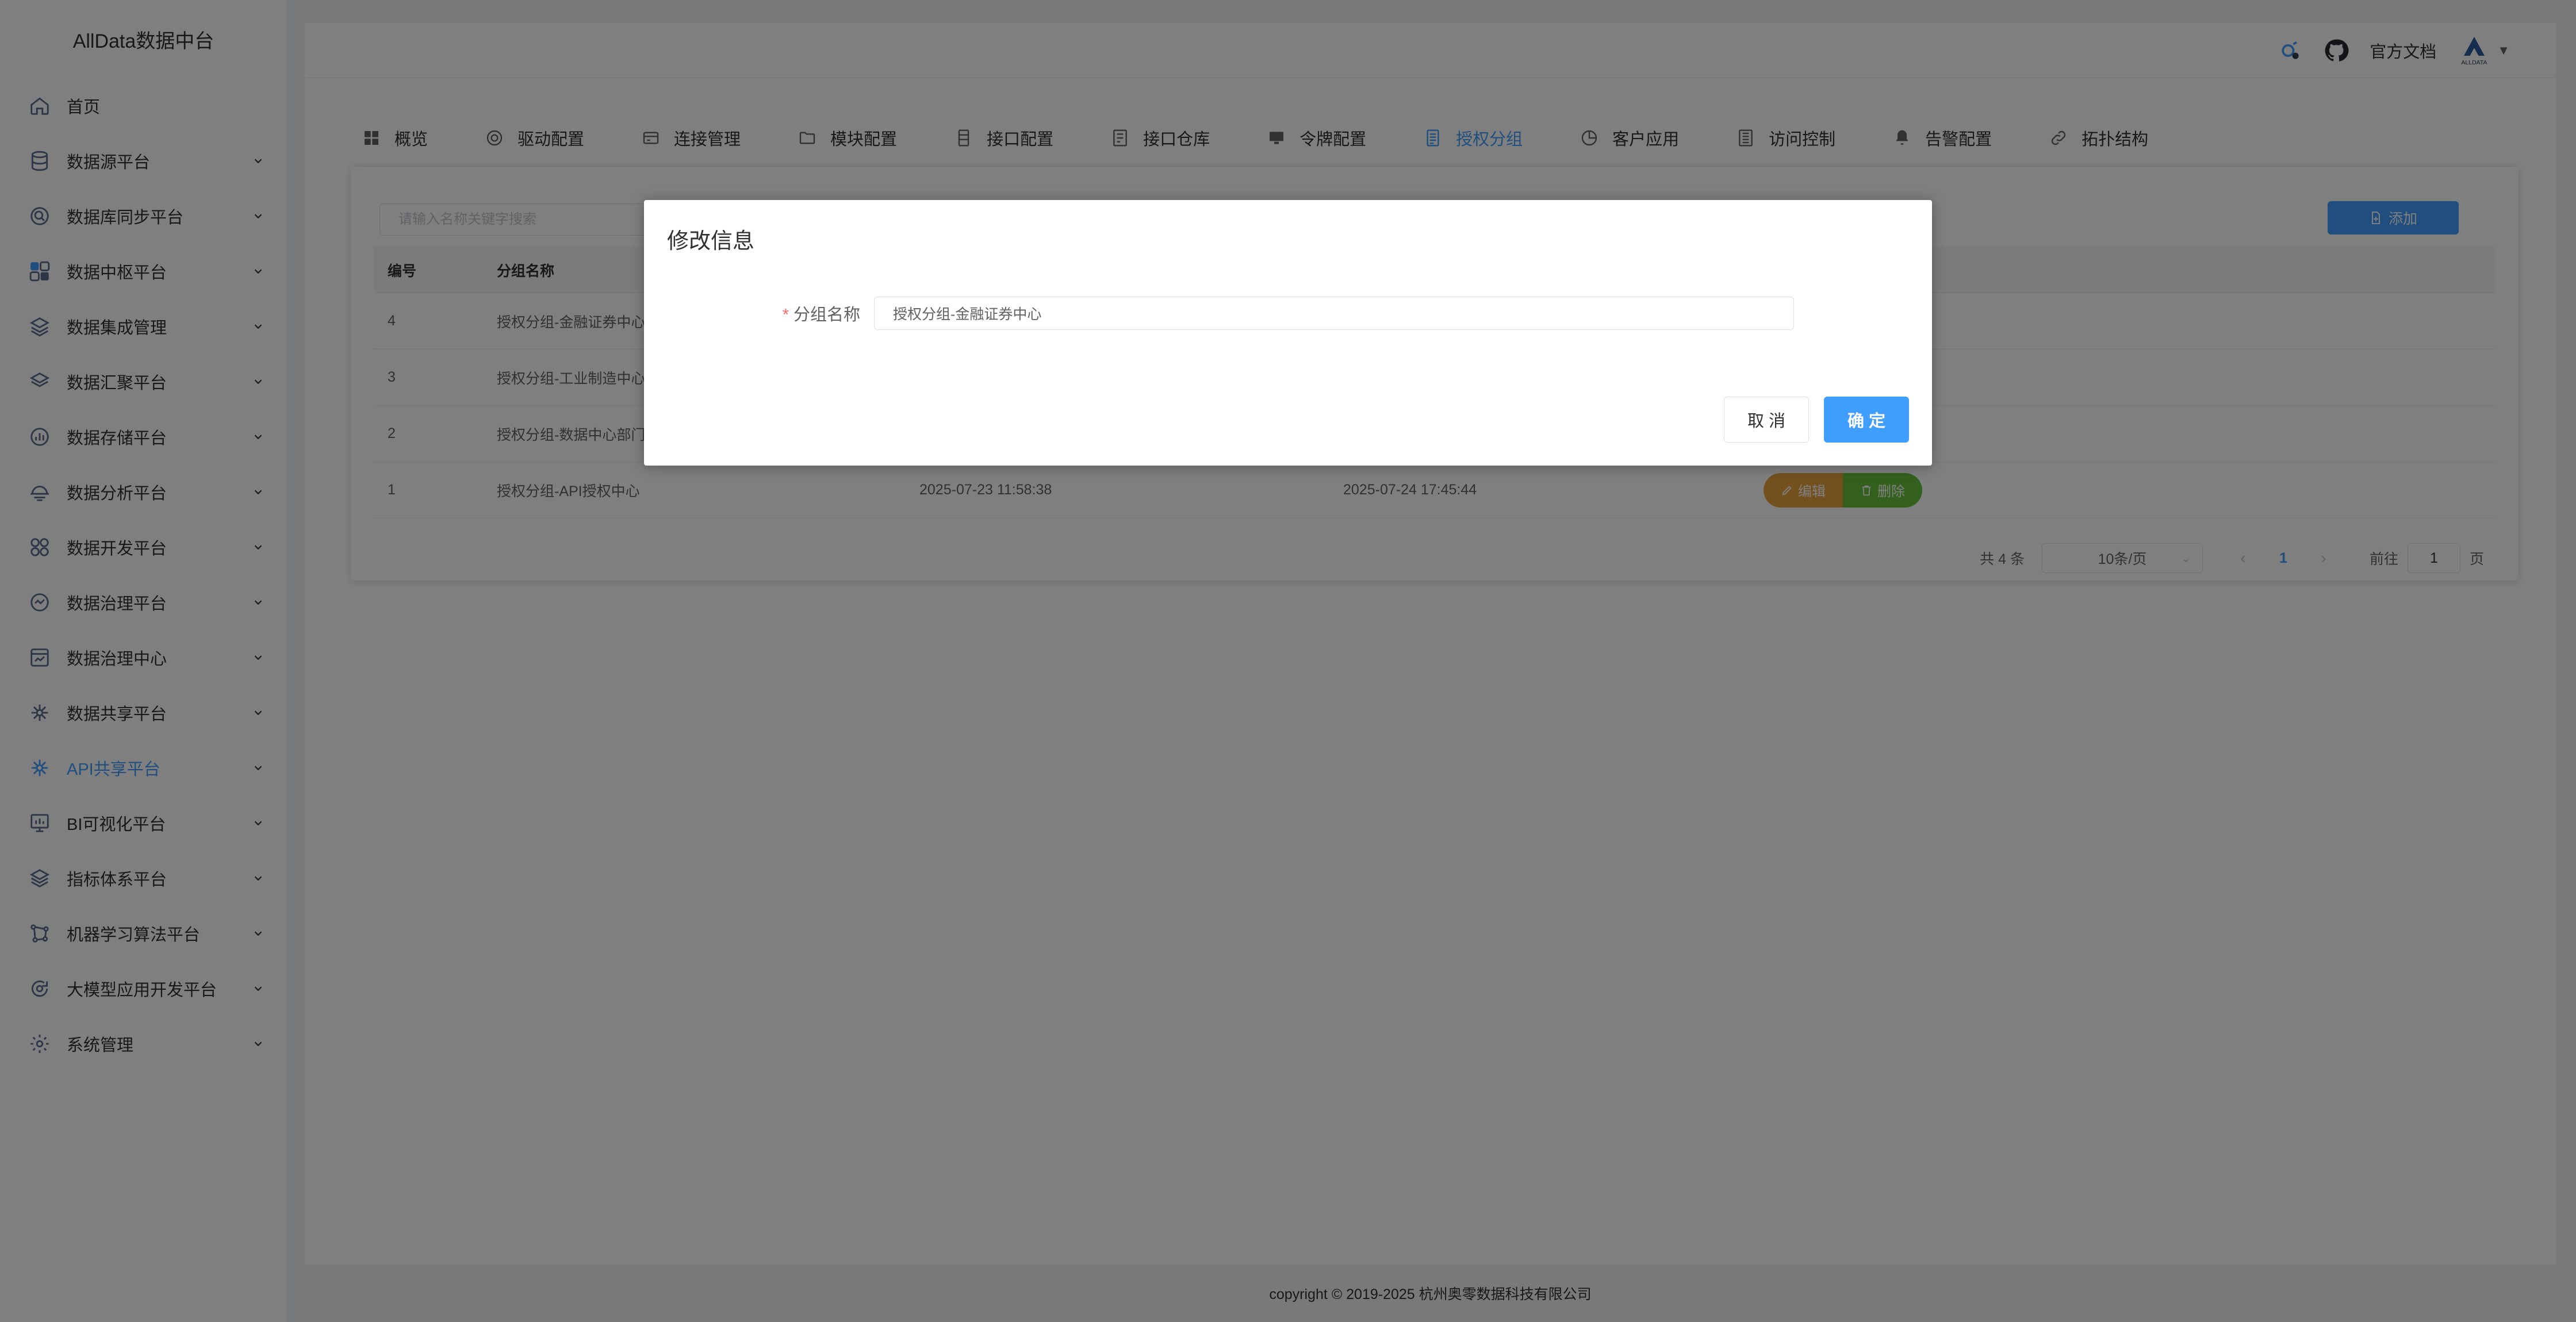 This screenshot has height=1322, width=2576. I want to click on form-label: * 分组名称, so click(793, 313).